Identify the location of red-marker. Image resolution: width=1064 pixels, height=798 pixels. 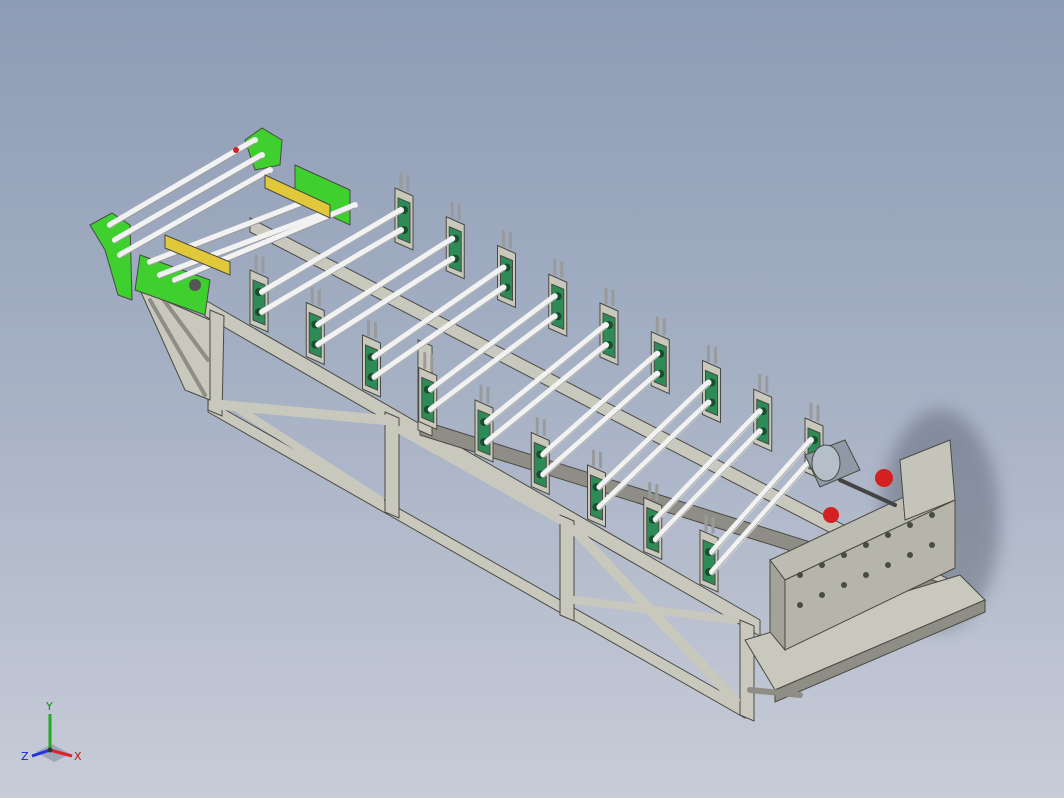
(236, 150).